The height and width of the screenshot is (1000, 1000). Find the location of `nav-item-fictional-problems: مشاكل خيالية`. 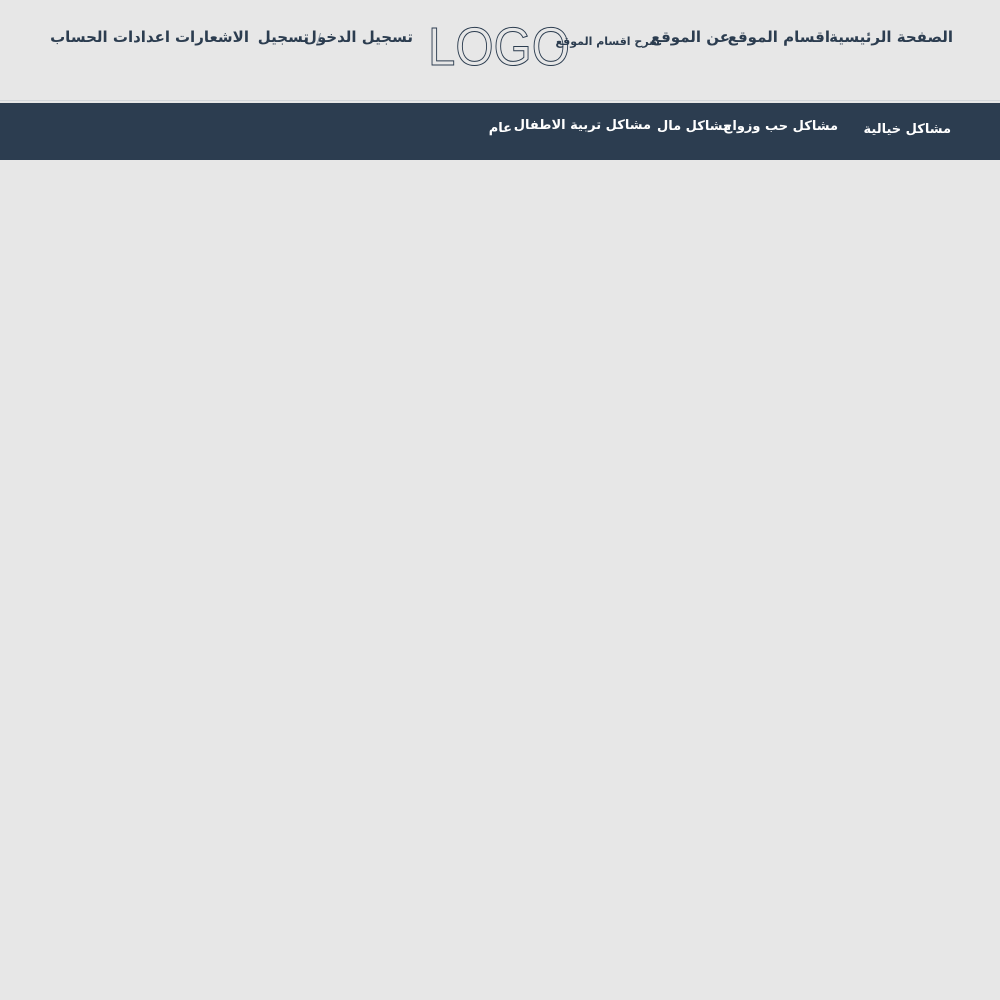

nav-item-fictional-problems: مشاكل خيالية is located at coordinates (907, 130).